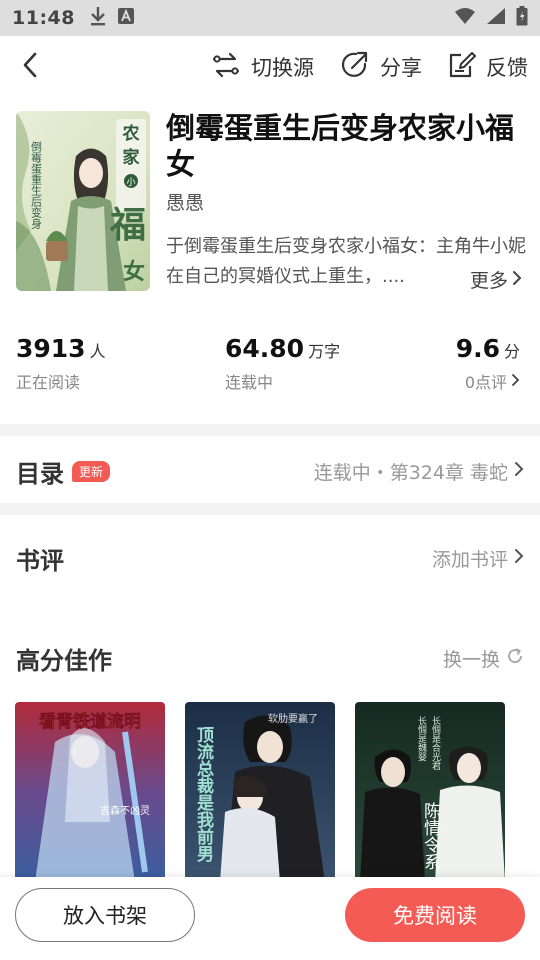 This screenshot has height=960, width=540. What do you see at coordinates (89, 721) in the screenshot?
I see `recommend-book-1-cover-title: 看青铁道流明` at bounding box center [89, 721].